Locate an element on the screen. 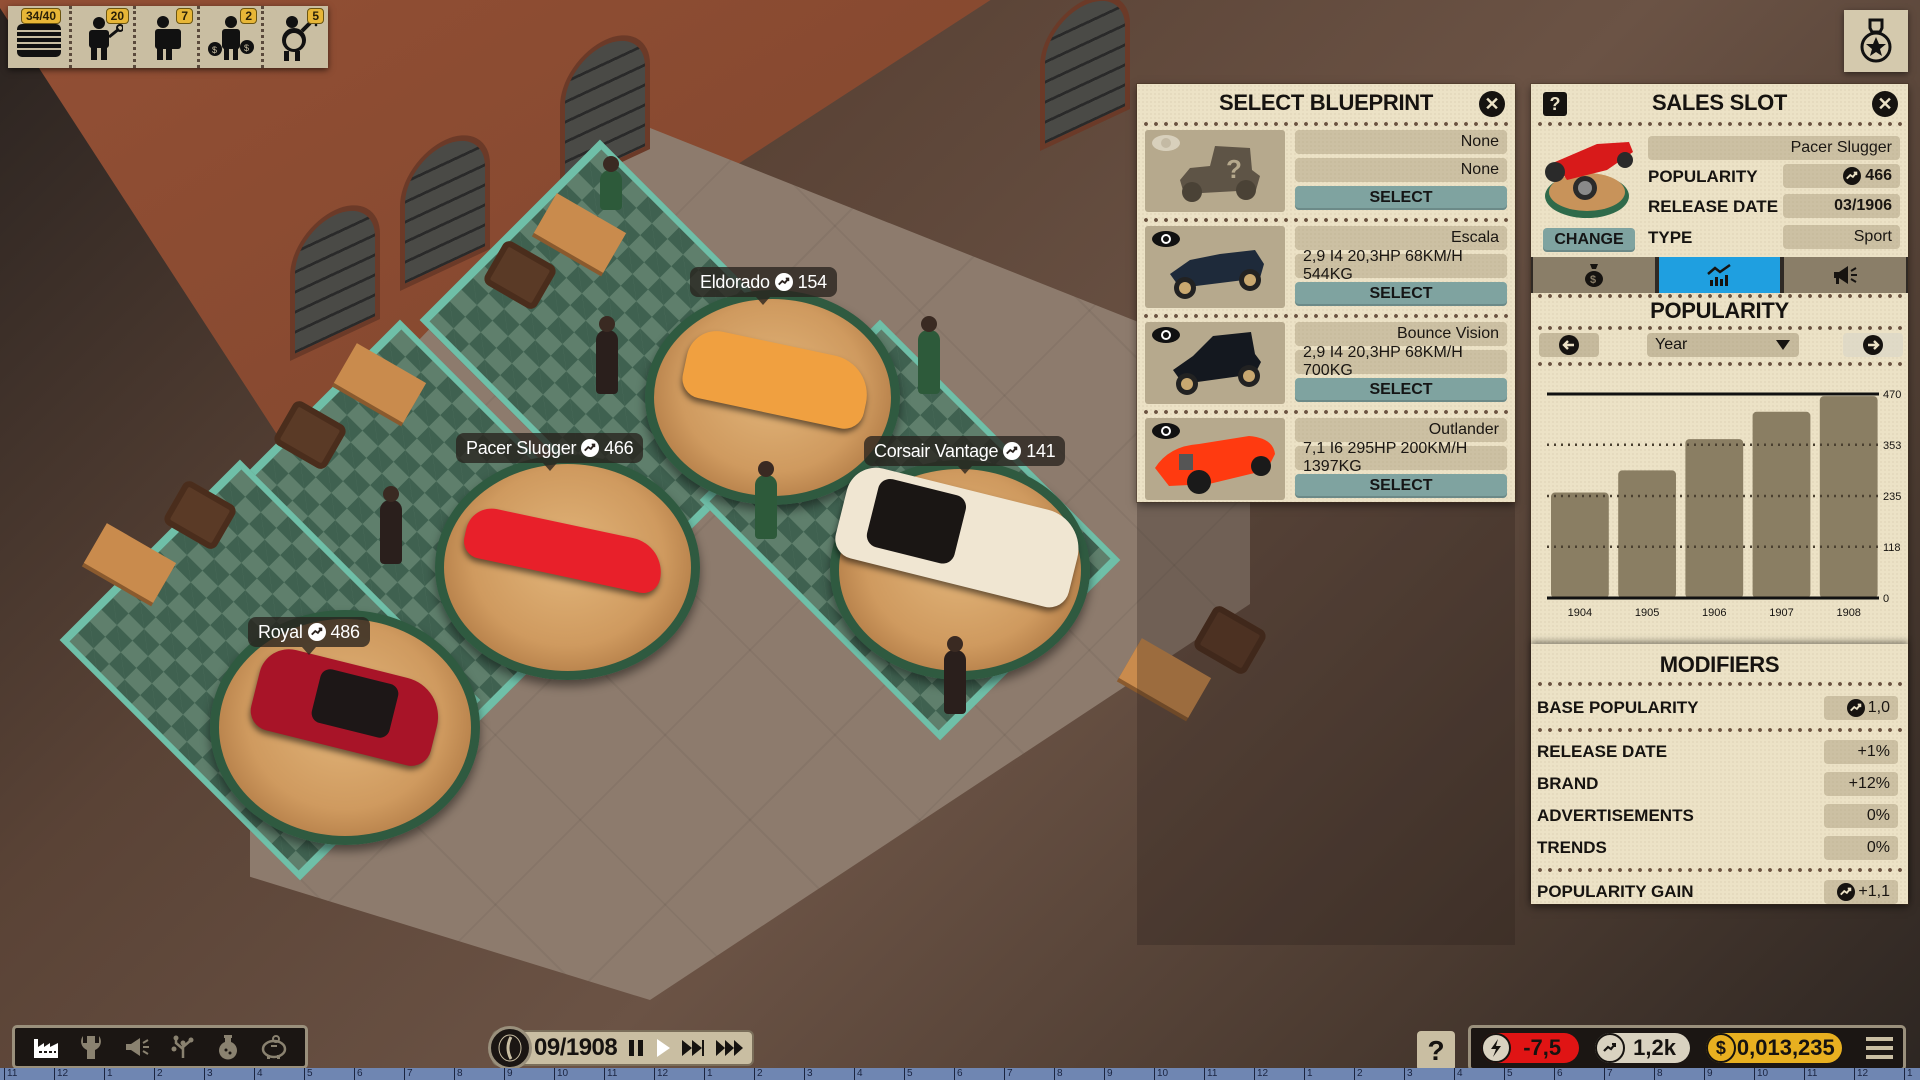 This screenshot has width=1920, height=1080. car-royal is located at coordinates (346, 706).